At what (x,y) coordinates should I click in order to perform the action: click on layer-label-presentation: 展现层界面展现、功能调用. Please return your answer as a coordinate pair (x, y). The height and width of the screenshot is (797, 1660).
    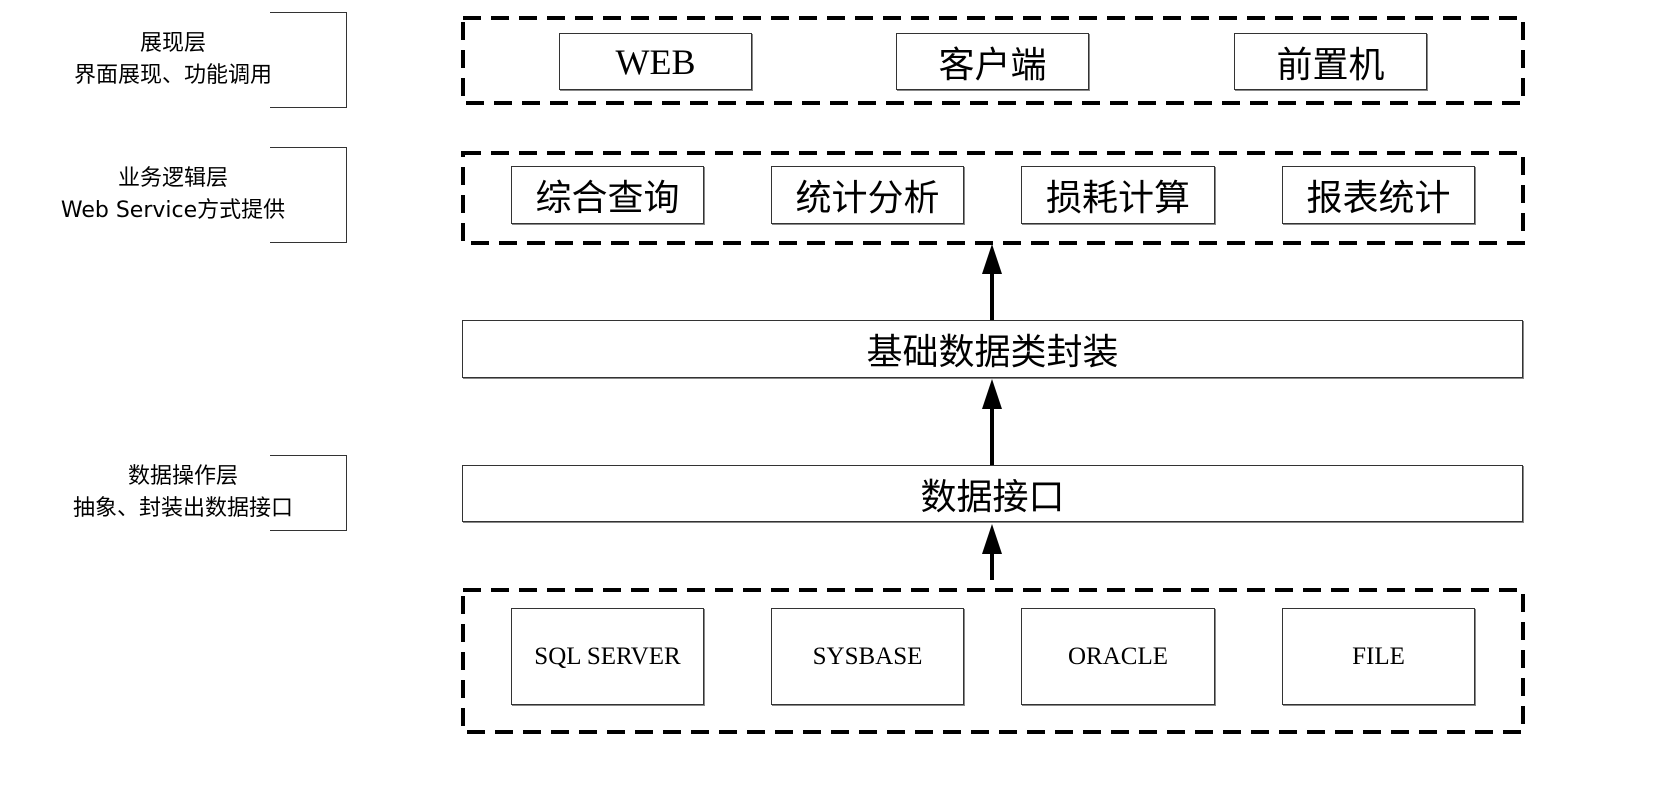
    Looking at the image, I should click on (173, 60).